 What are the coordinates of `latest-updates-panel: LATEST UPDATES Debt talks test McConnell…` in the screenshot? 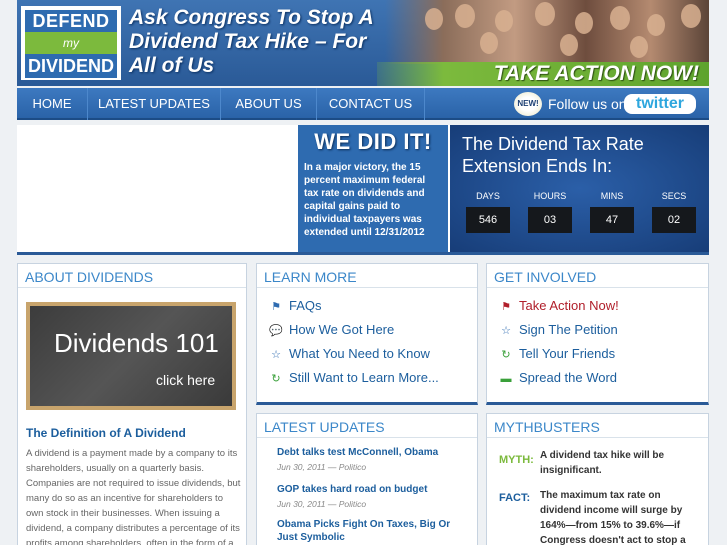 It's located at (367, 479).